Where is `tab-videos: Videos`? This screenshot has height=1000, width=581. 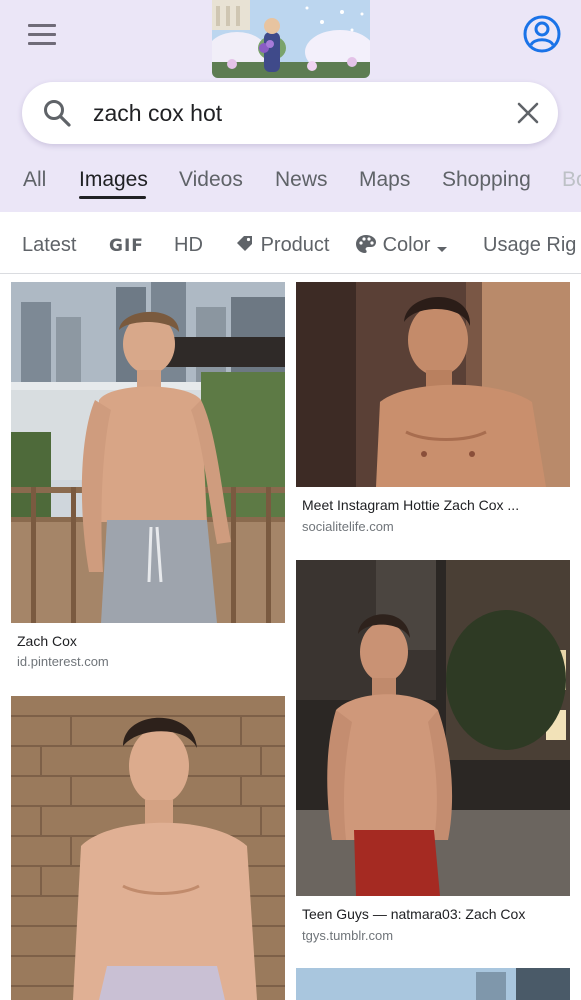
tab-videos: Videos is located at coordinates (211, 180).